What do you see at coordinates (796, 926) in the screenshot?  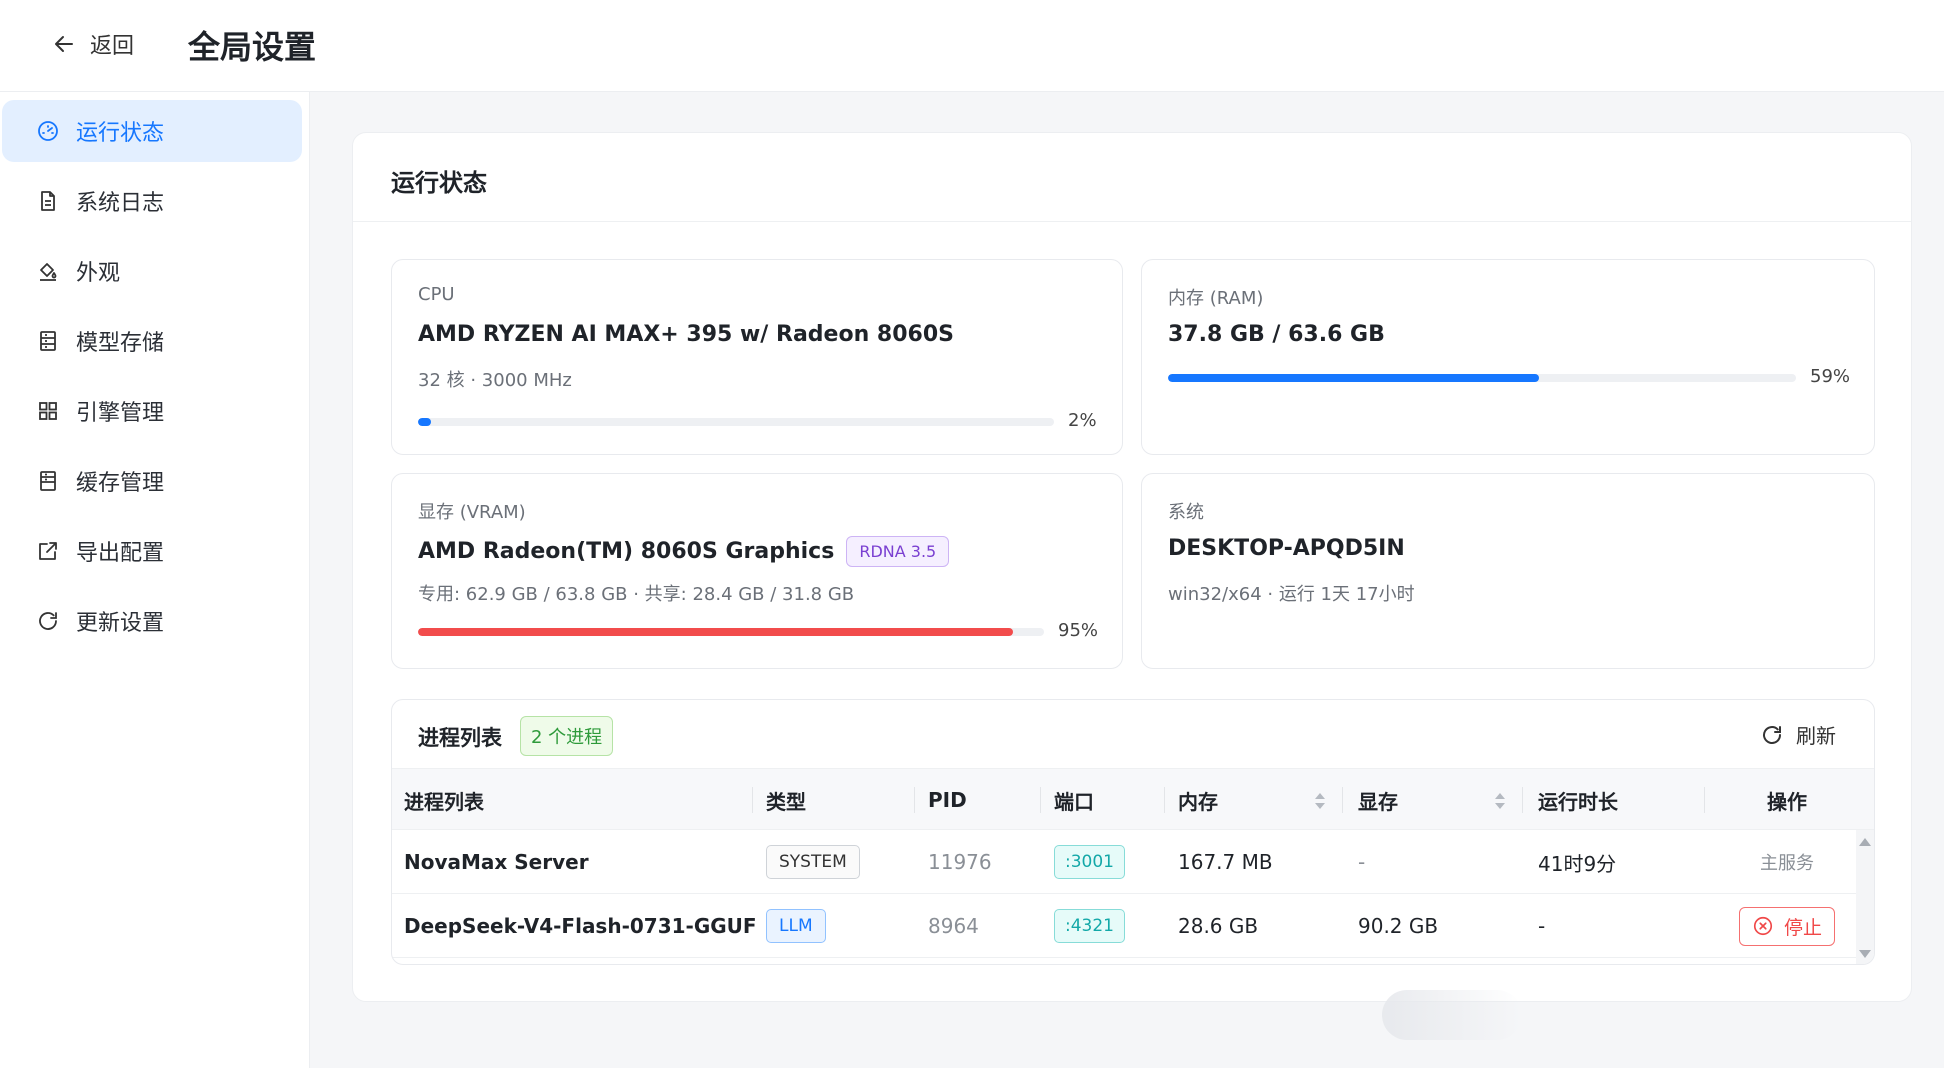 I see `type-badge: LLM` at bounding box center [796, 926].